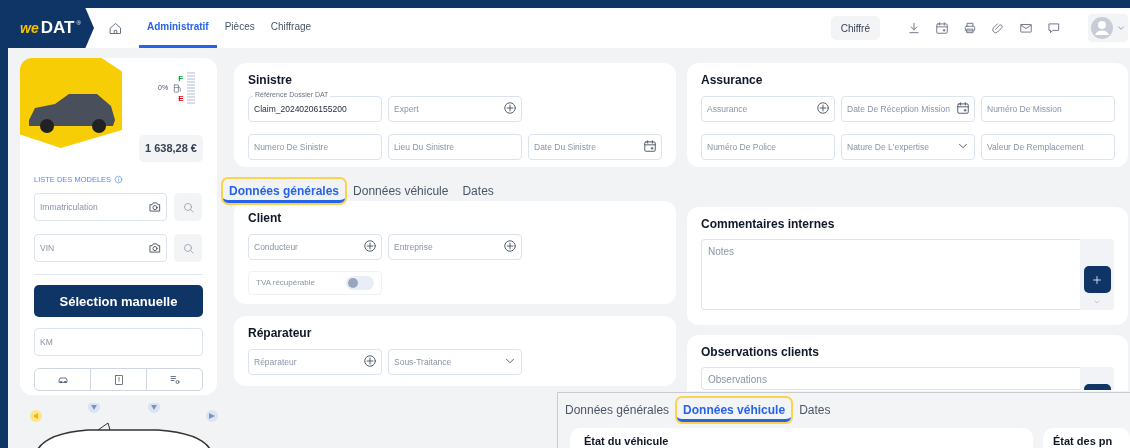 This screenshot has width=1130, height=448. Describe the element at coordinates (315, 109) in the screenshot. I see `input-field: Claim_20240206155200` at that location.